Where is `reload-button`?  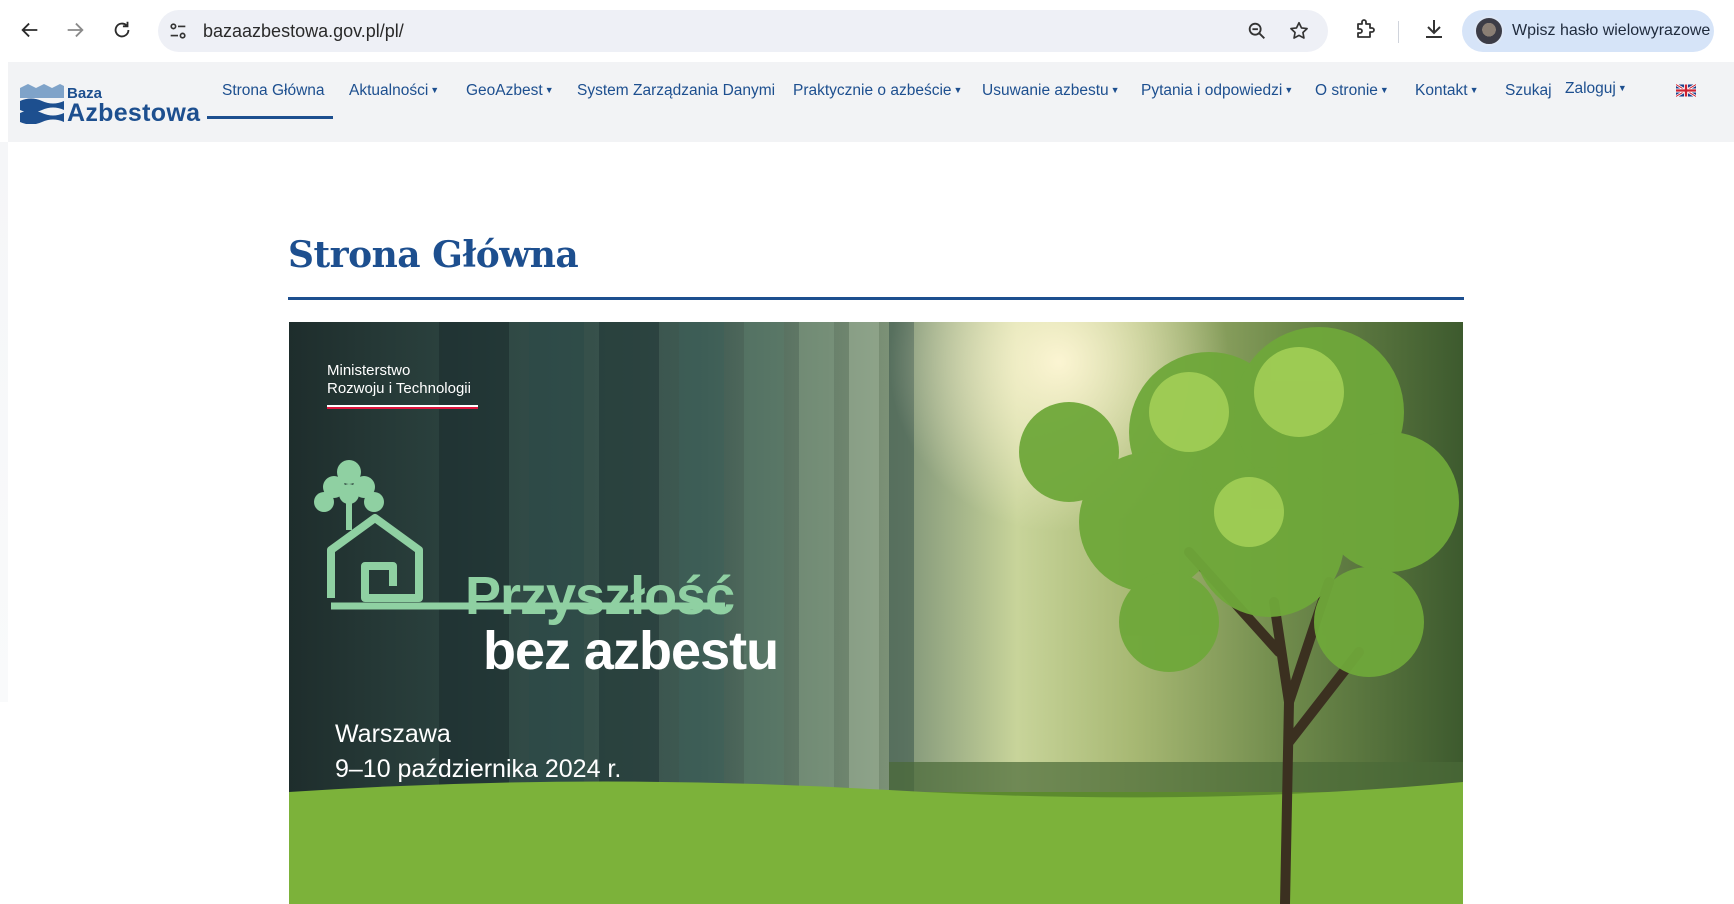
reload-button is located at coordinates (122, 30).